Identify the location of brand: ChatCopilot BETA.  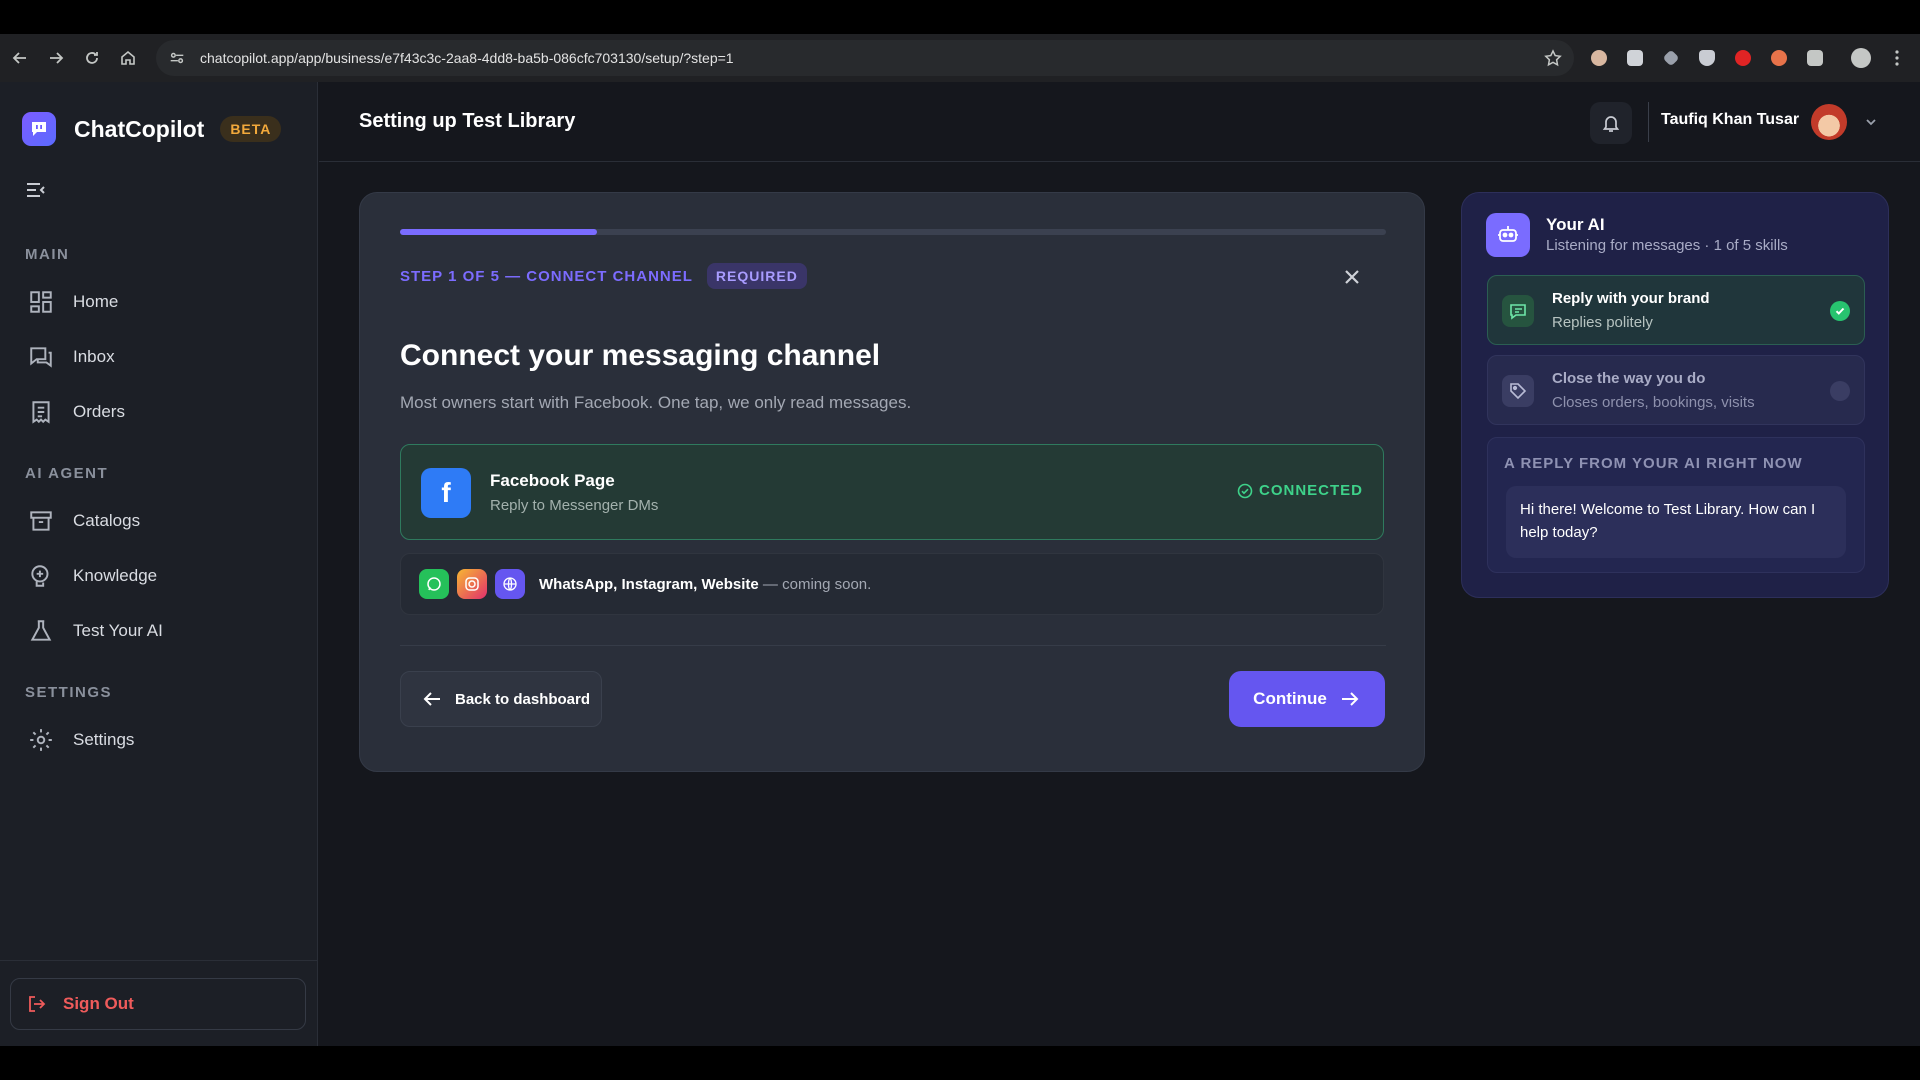
(152, 129).